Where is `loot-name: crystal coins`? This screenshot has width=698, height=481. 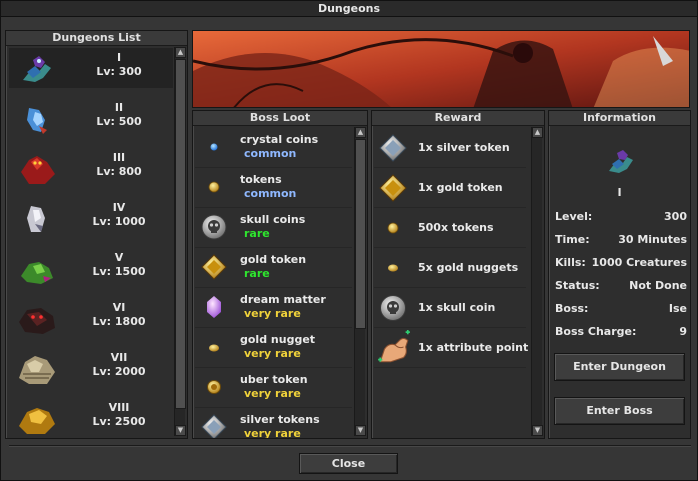 loot-name: crystal coins is located at coordinates (279, 139).